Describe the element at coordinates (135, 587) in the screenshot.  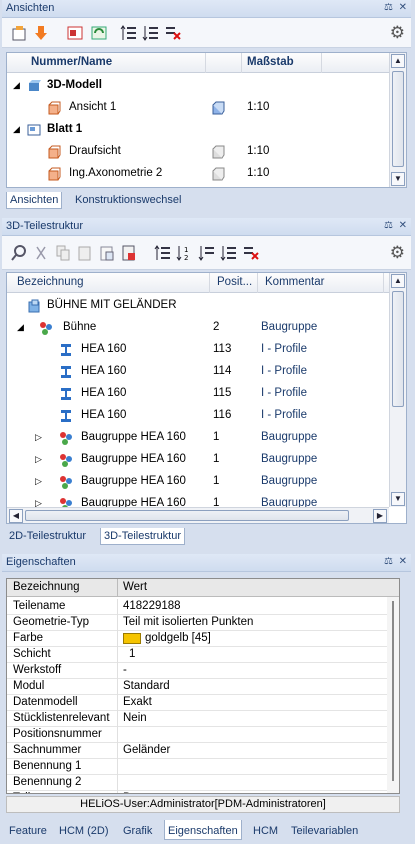
I see `col-wert: Wert` at that location.